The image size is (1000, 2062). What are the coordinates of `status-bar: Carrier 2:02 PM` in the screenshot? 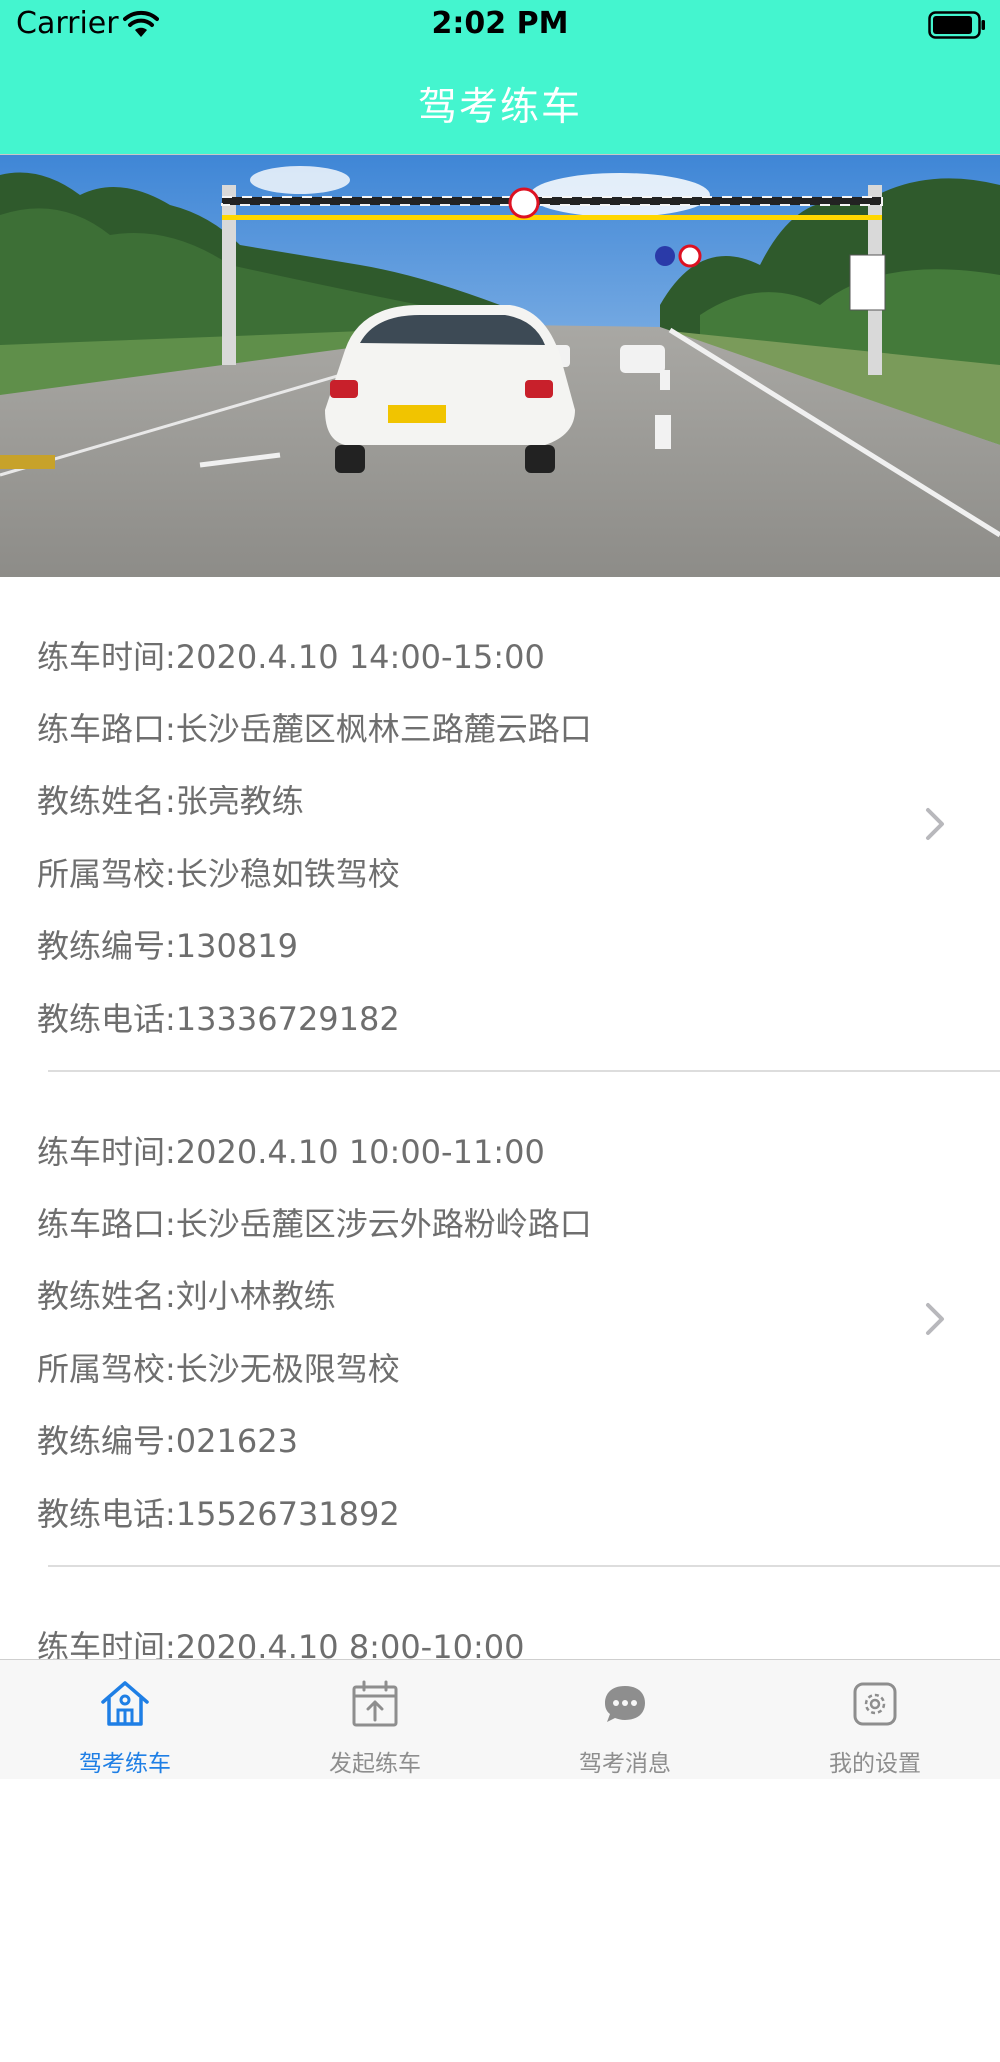 It's located at (500, 25).